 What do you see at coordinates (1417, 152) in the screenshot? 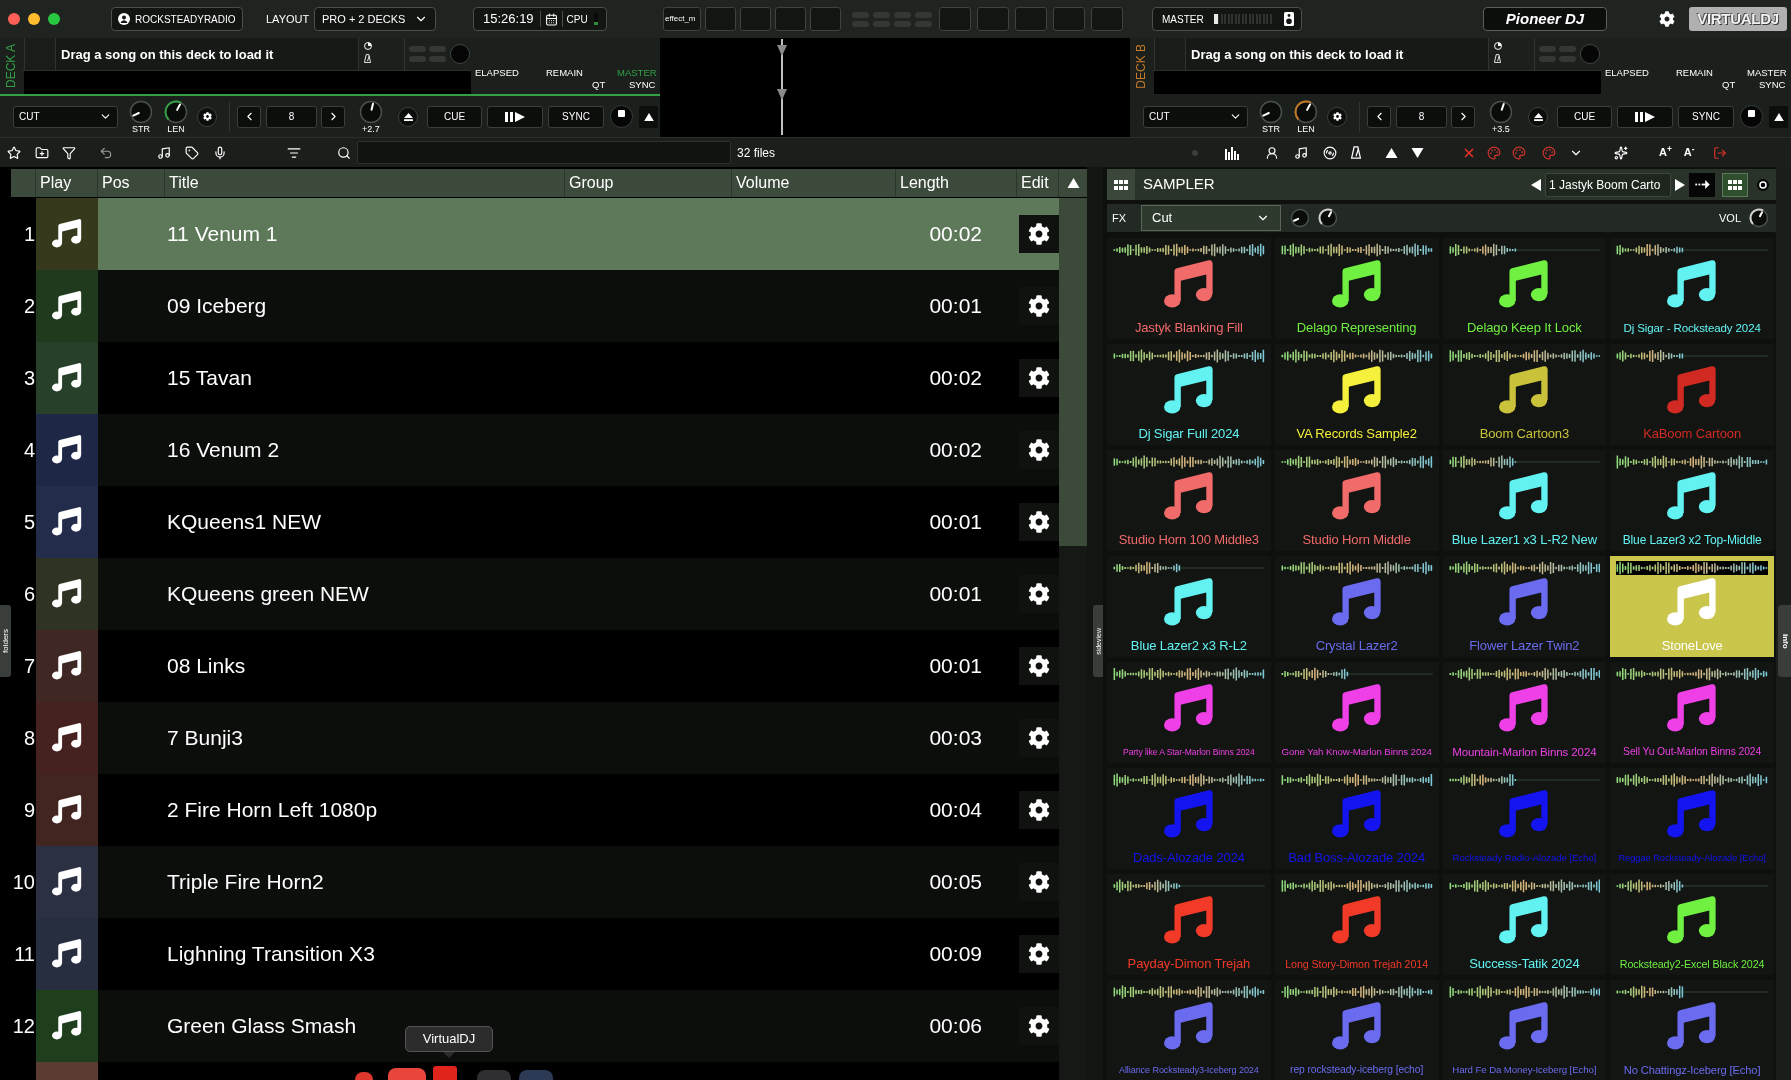
I see `triangle-down-icon` at bounding box center [1417, 152].